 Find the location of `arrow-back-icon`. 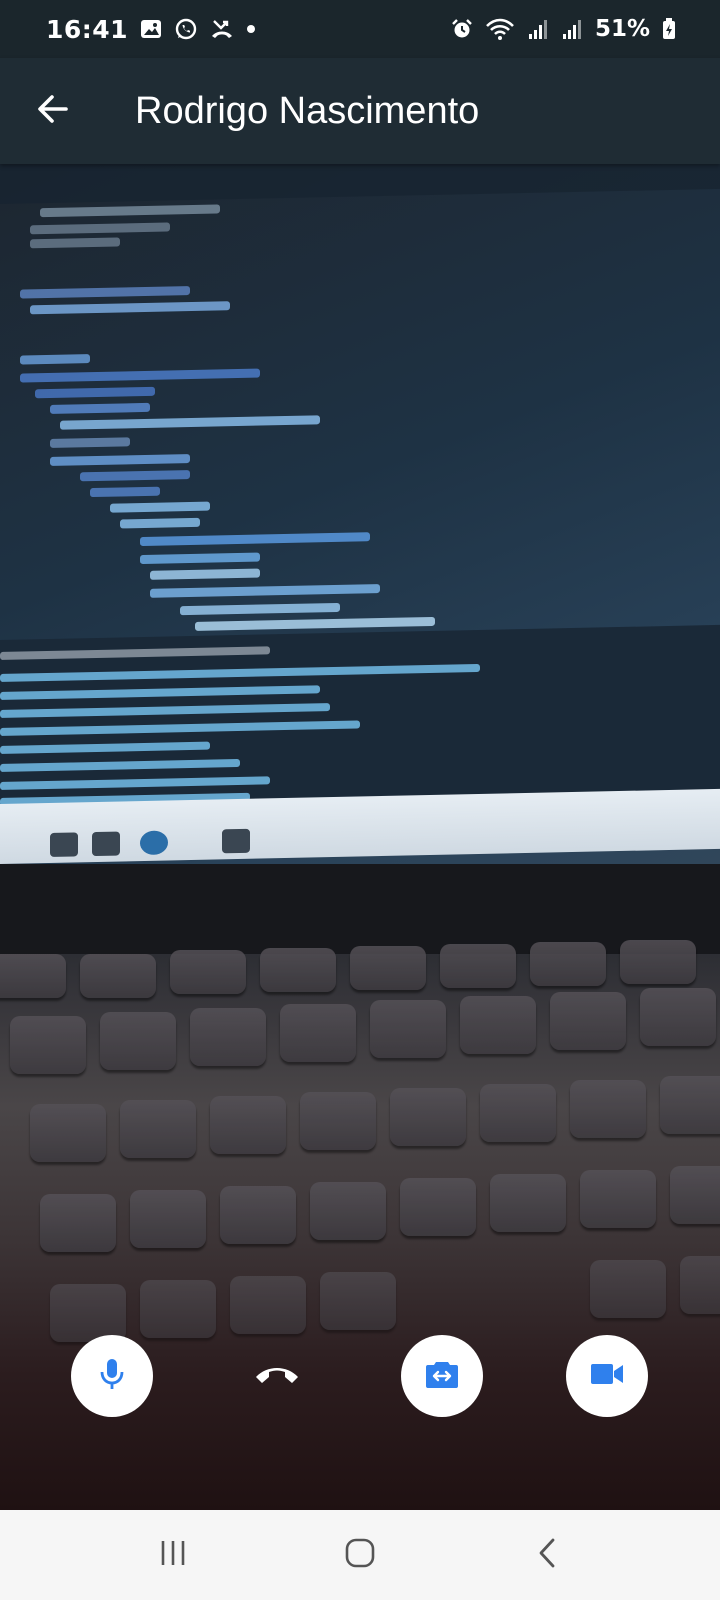

arrow-back-icon is located at coordinates (53, 111).